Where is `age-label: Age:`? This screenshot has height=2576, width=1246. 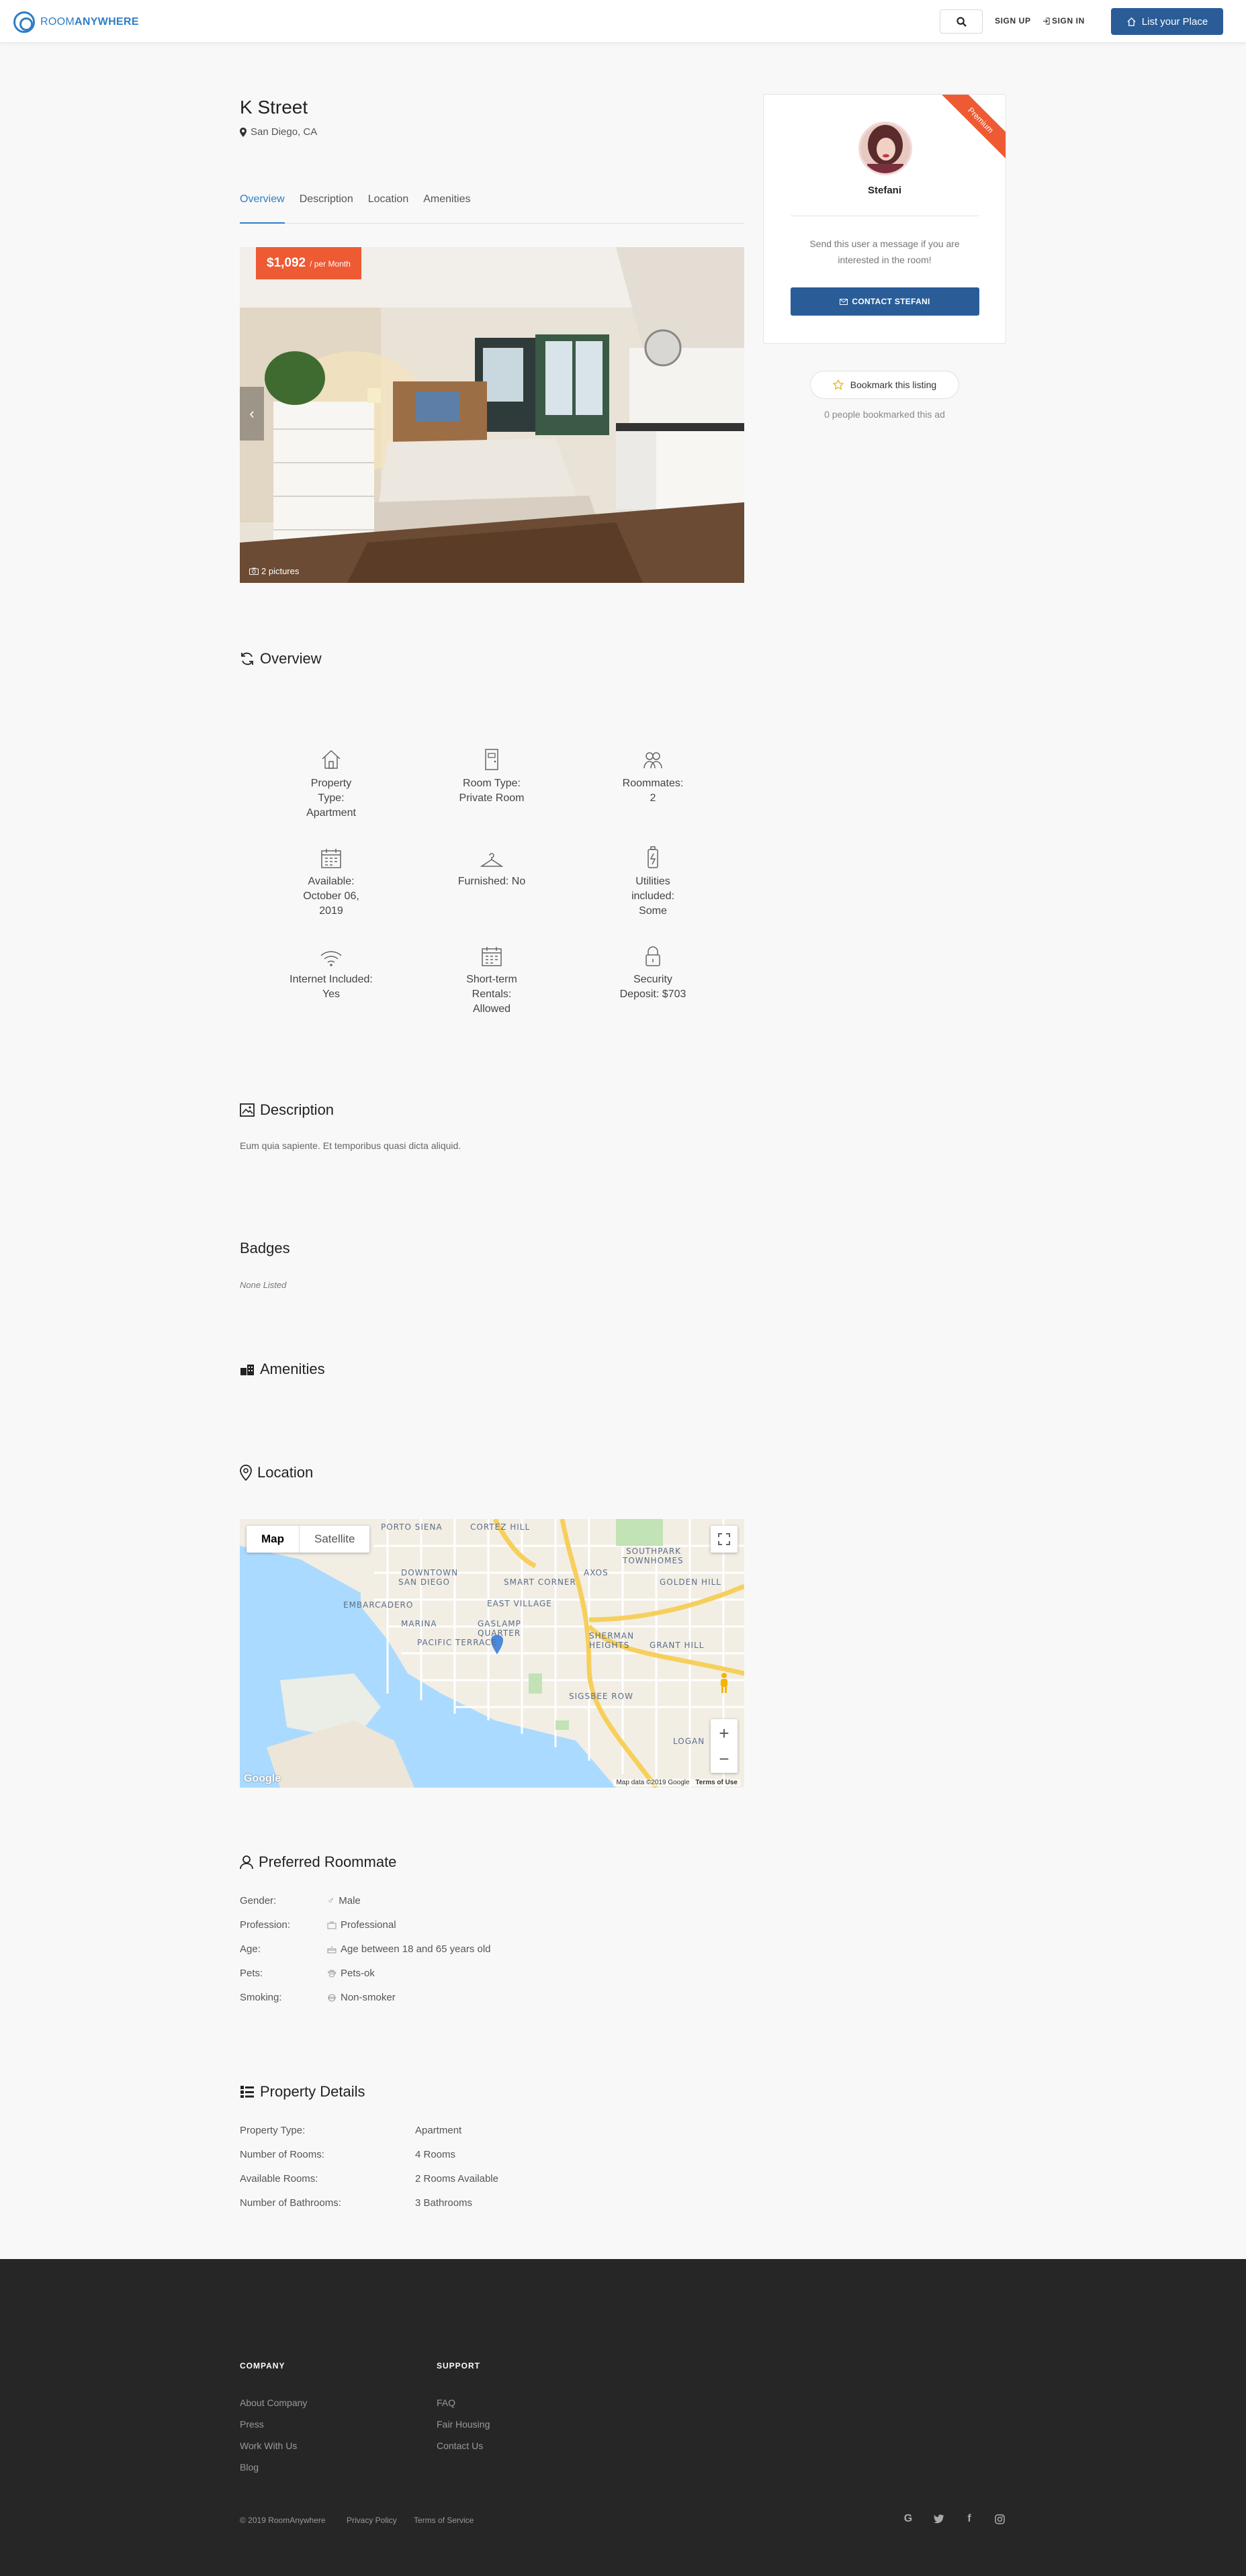
age-label: Age: is located at coordinates (250, 1949).